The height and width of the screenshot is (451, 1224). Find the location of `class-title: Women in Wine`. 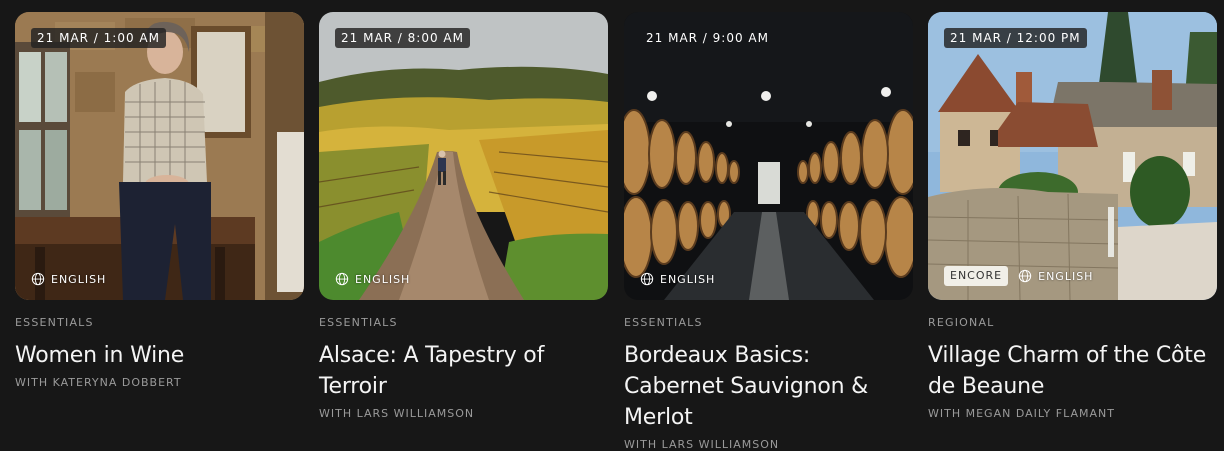

class-title: Women in Wine is located at coordinates (159, 355).